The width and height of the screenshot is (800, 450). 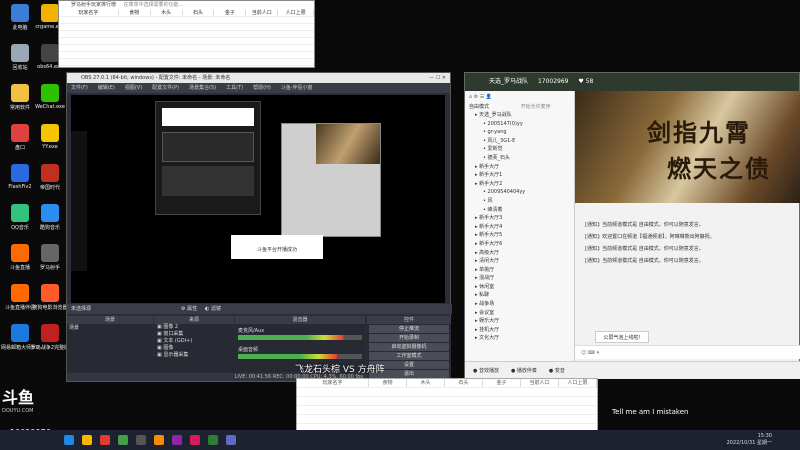 What do you see at coordinates (437, 78) in the screenshot?
I see `window-controls-icon: — ☐ ✕` at bounding box center [437, 78].